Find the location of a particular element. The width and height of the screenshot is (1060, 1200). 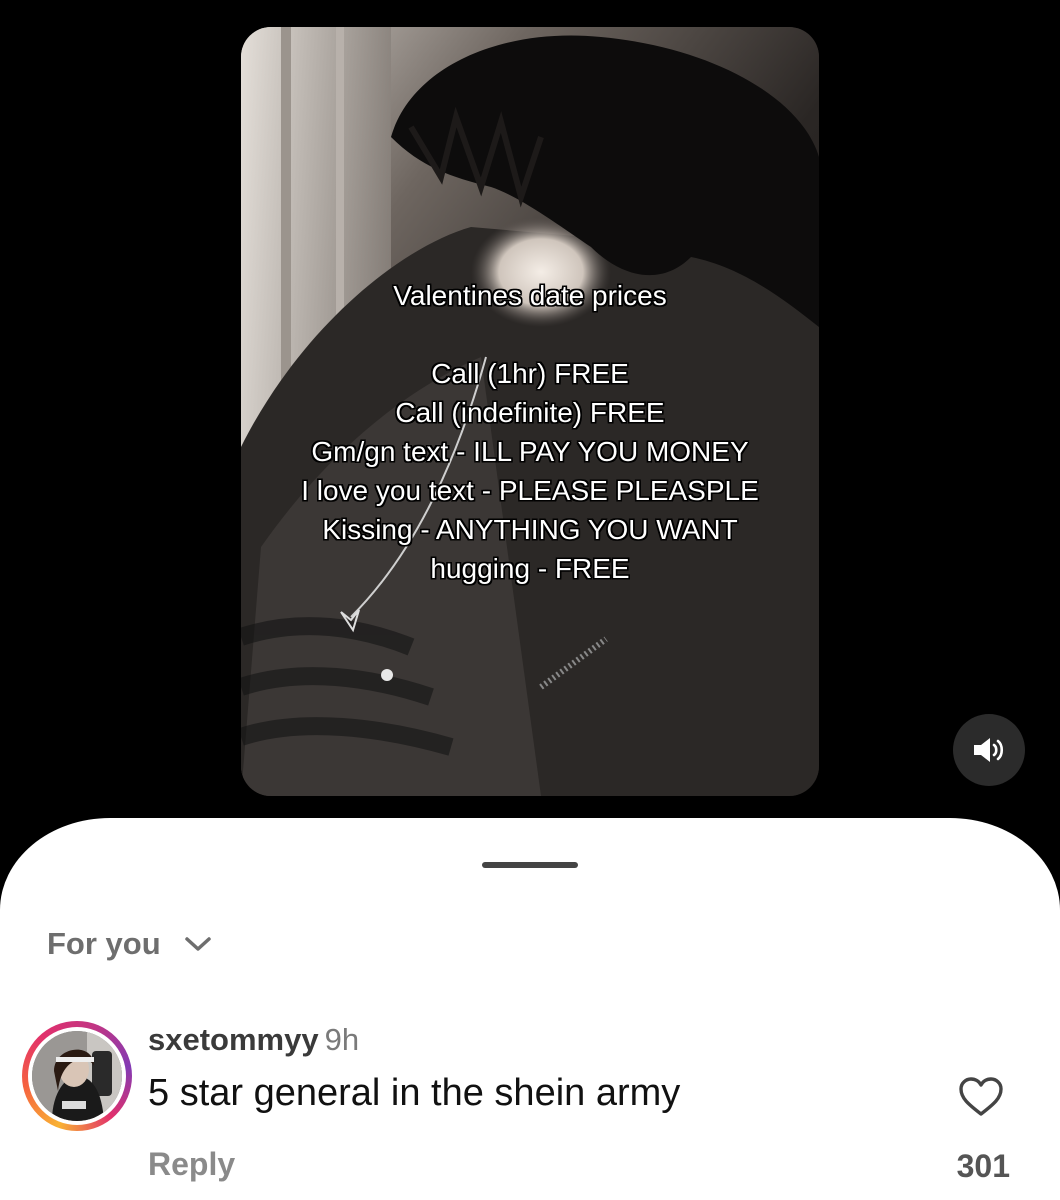

username-text: sxetommyy is located at coordinates (233, 1039).